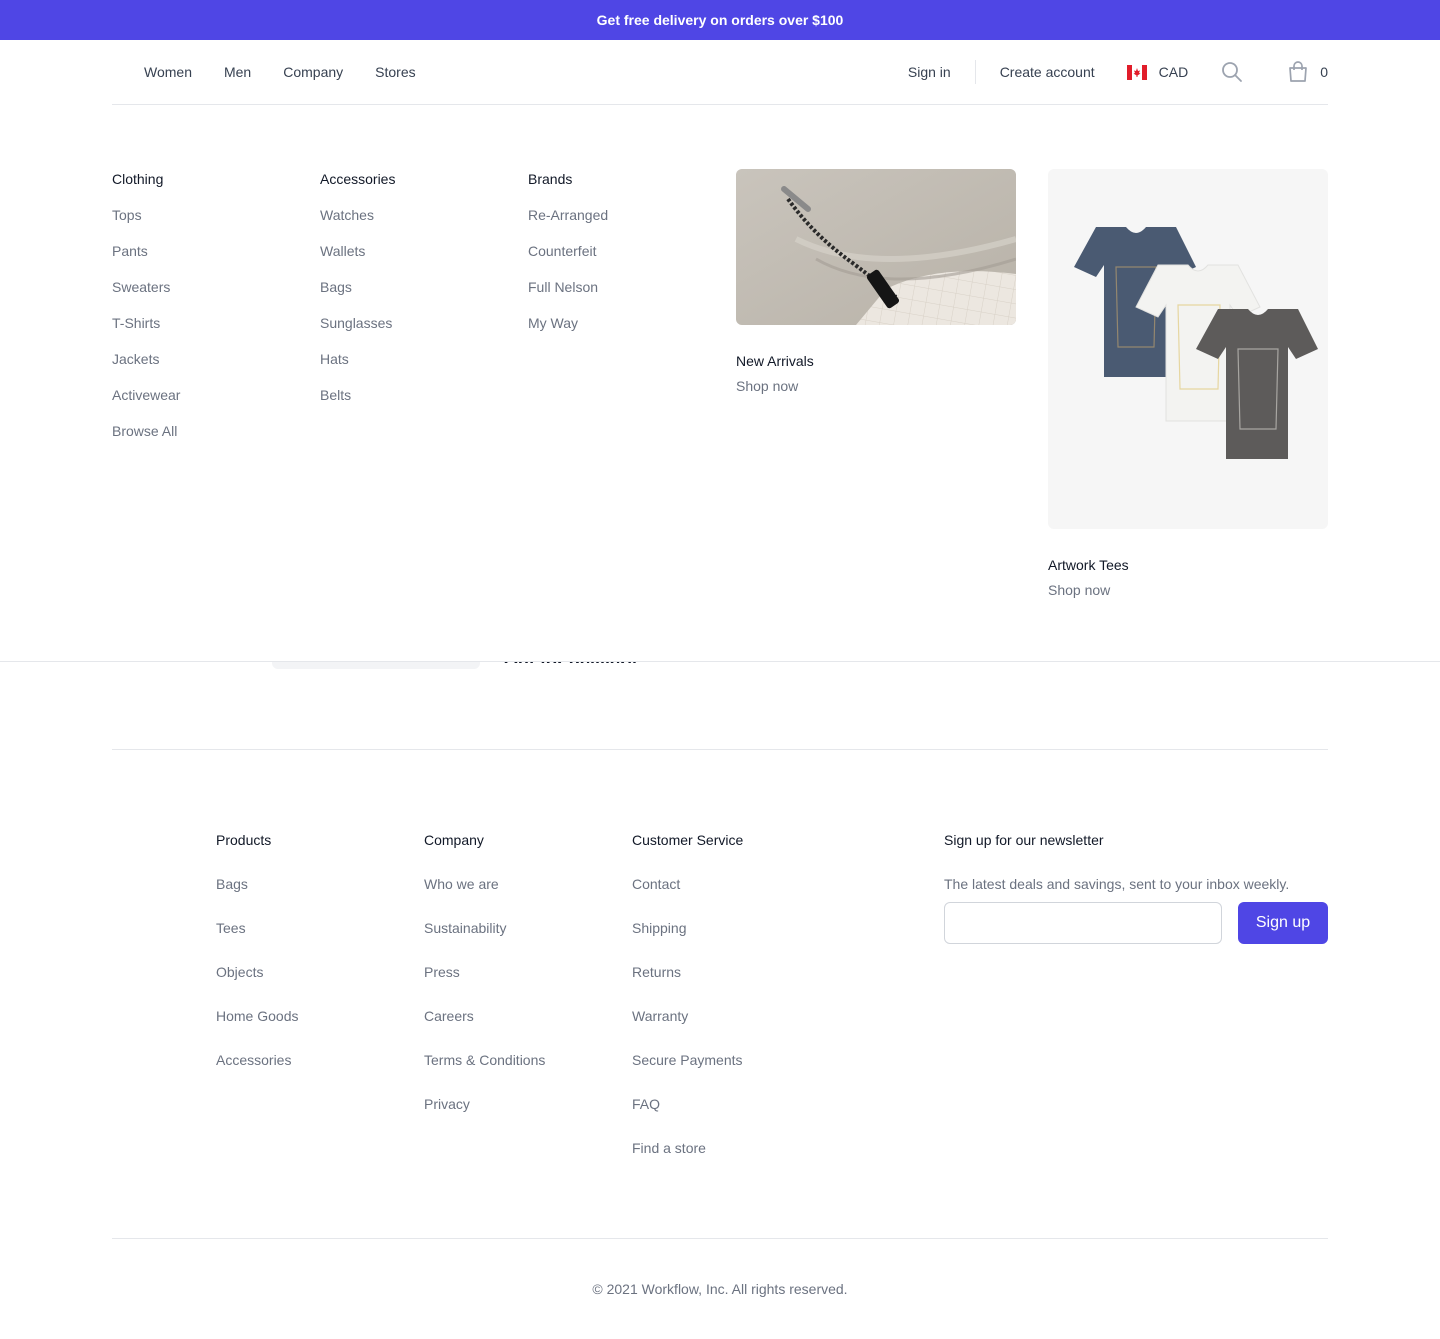 Image resolution: width=1440 pixels, height=1339 pixels. I want to click on footer-link-warranty: Warranty, so click(687, 1016).